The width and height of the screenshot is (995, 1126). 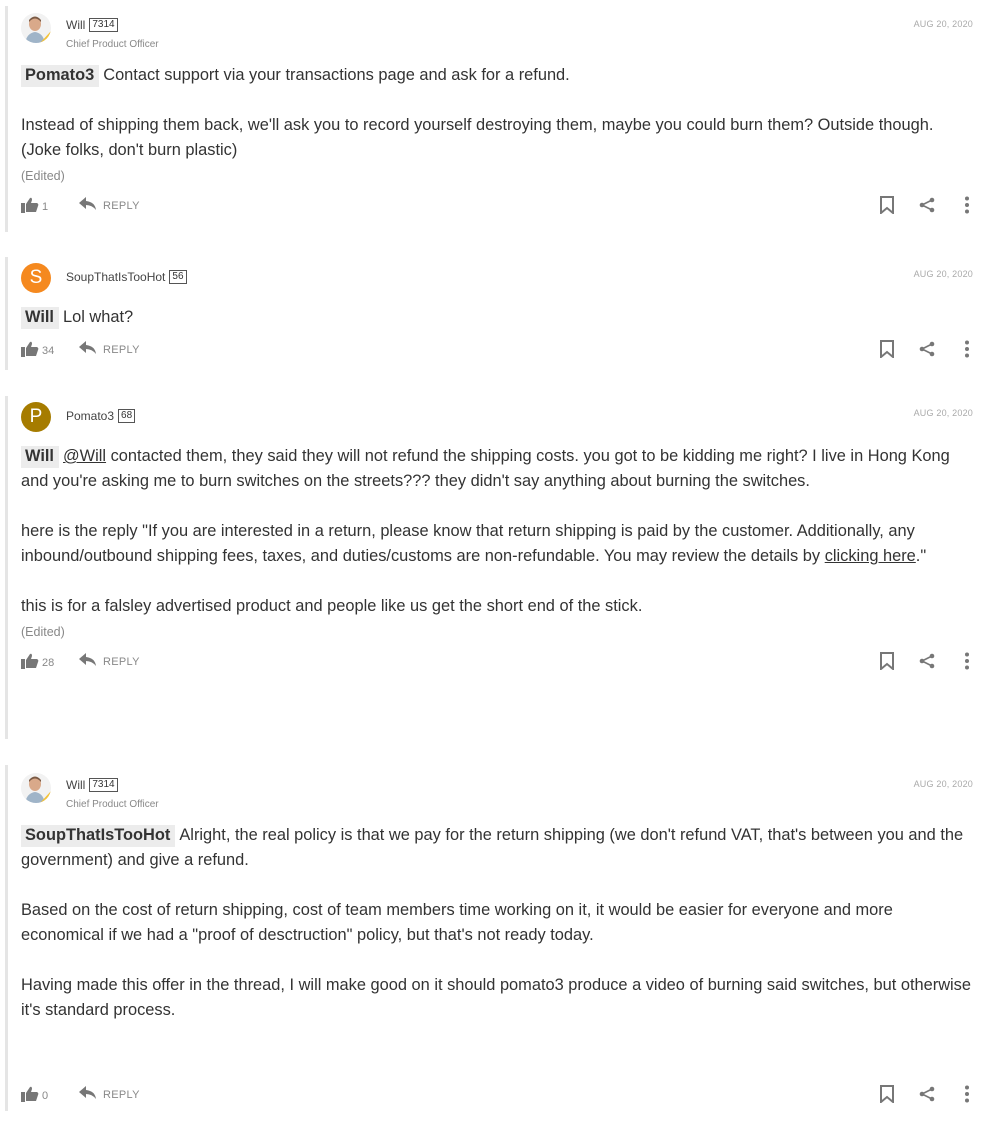 I want to click on avatar-letter: P, so click(x=36, y=416).